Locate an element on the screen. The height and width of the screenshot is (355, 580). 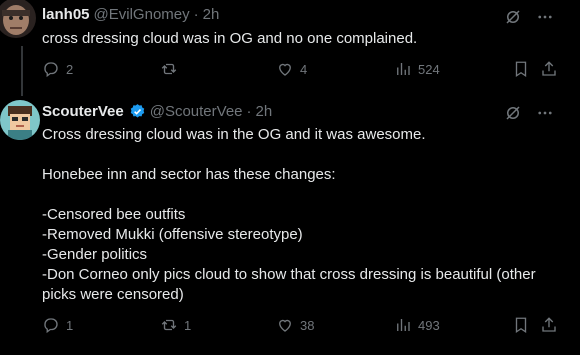
repost-button is located at coordinates (172, 69).